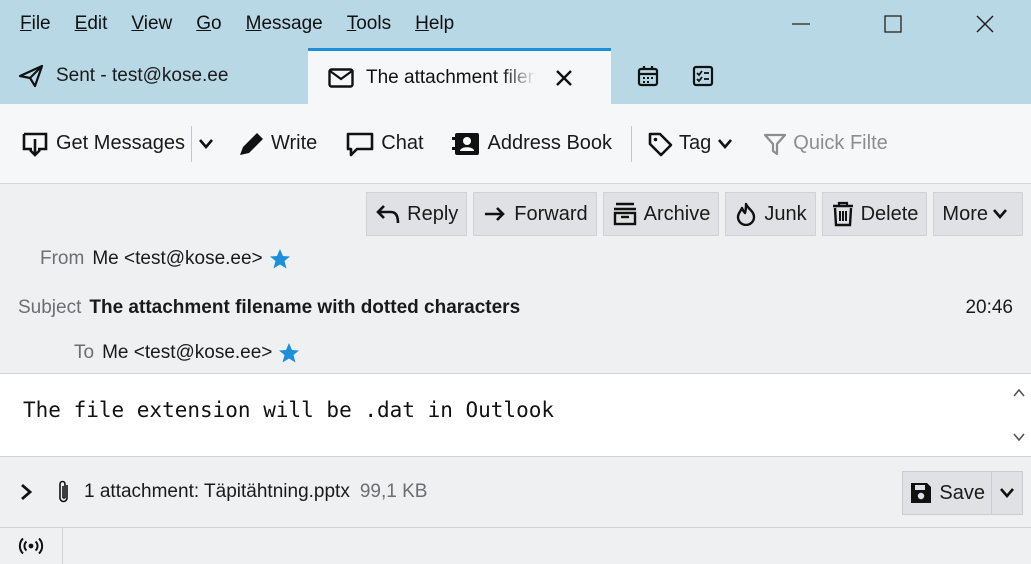 The height and width of the screenshot is (564, 1031). I want to click on save-button: Save, so click(947, 493).